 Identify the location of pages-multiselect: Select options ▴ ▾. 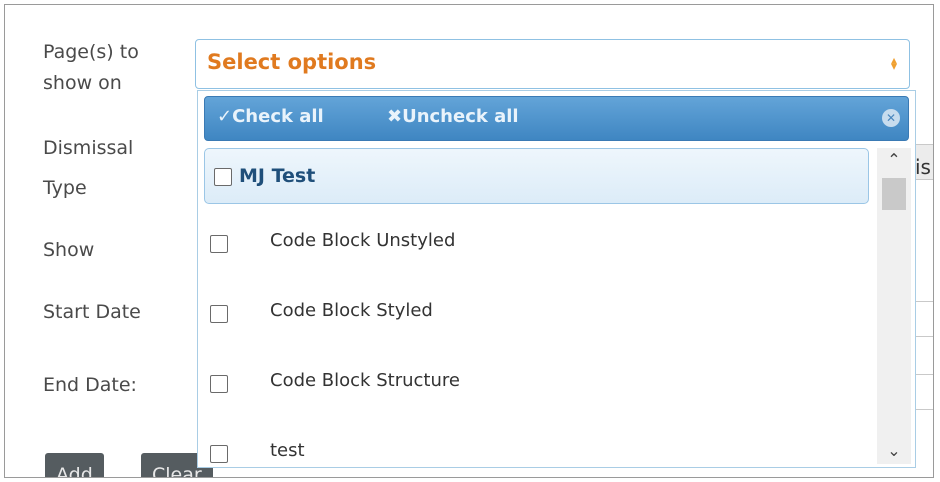
(552, 64).